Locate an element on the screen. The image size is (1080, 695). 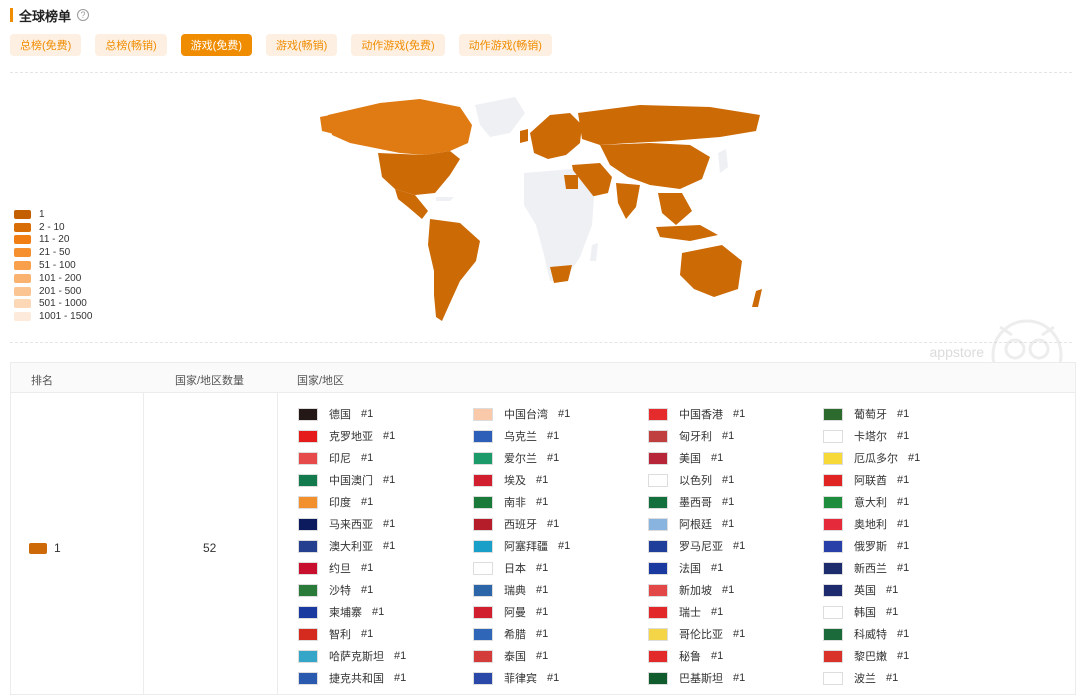
section-header: 全球榜单 ? is located at coordinates (50, 15).